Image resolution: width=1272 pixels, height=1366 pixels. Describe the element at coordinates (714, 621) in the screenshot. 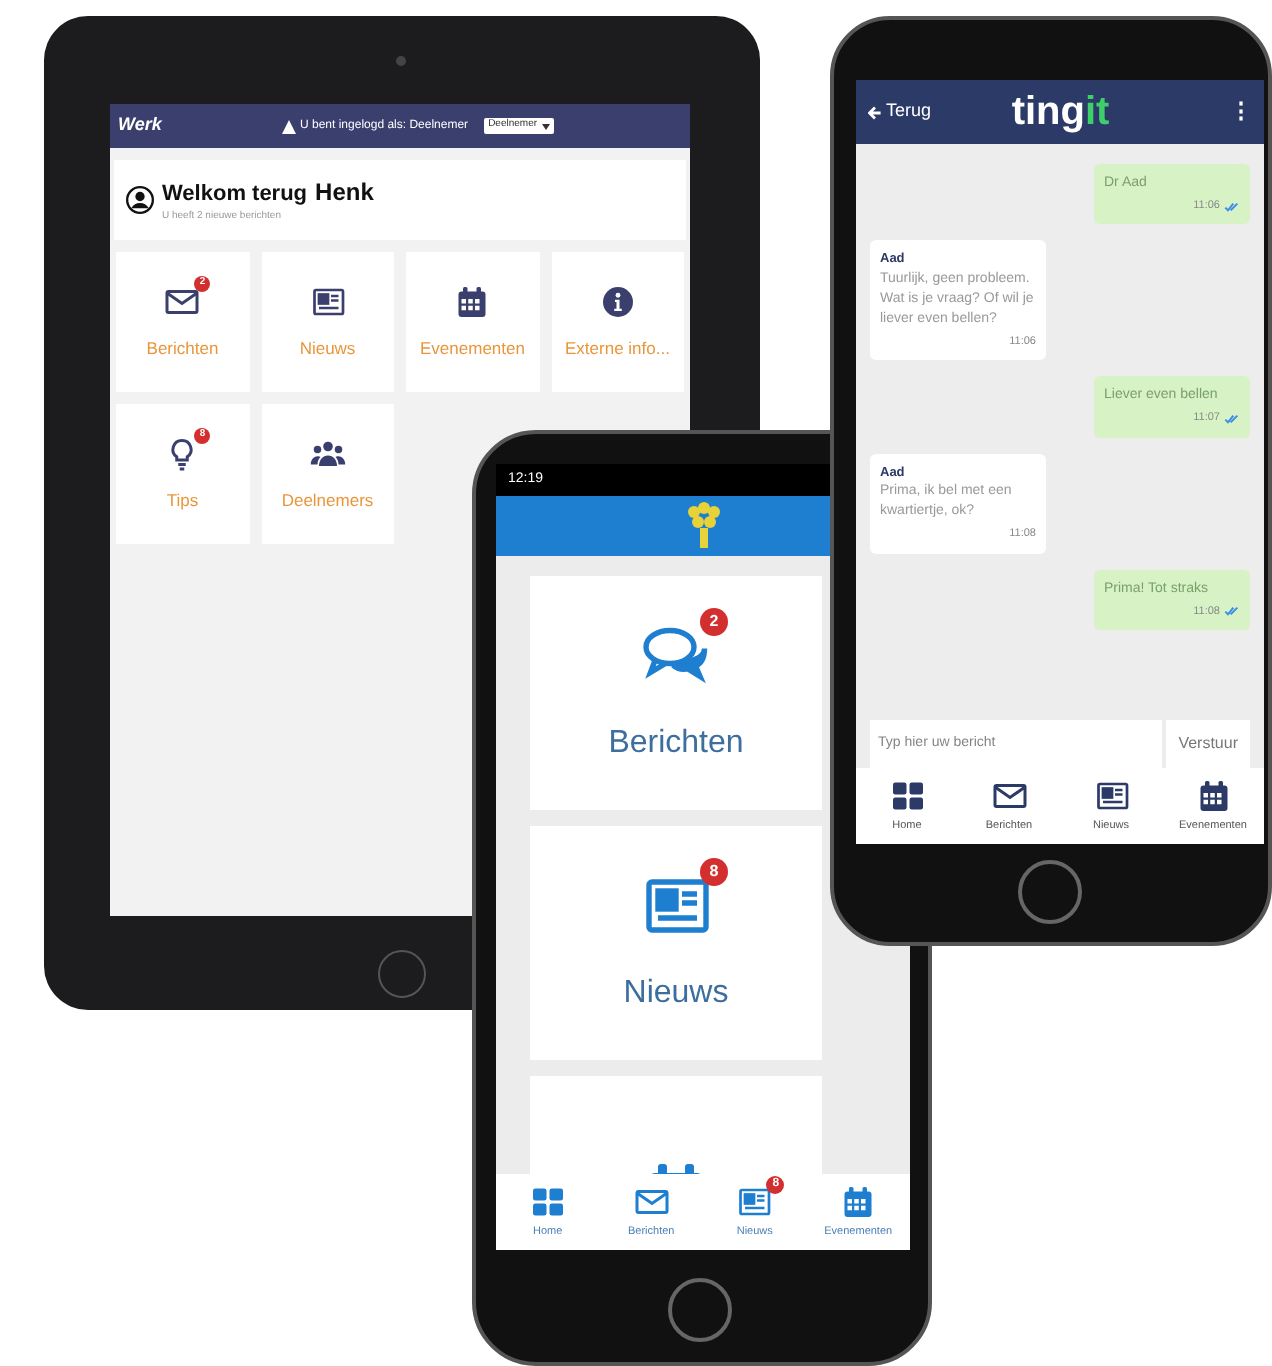

I see `badge: 2` at that location.